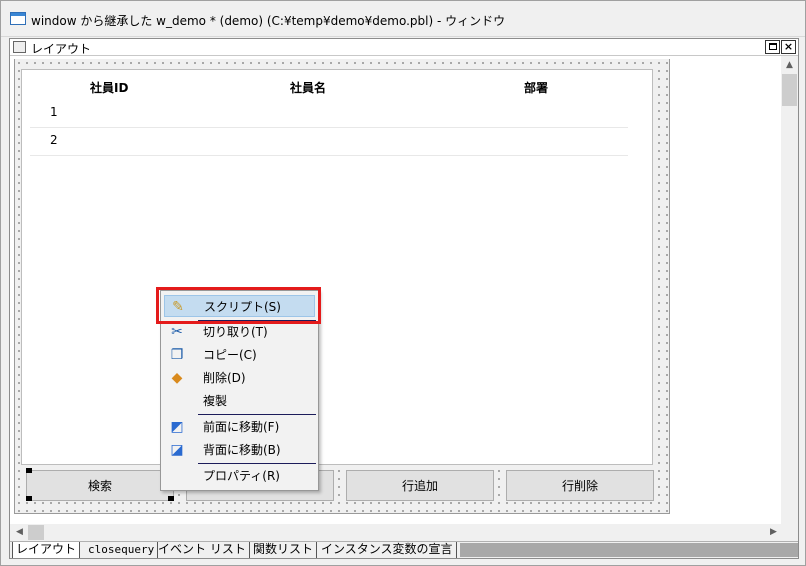 The height and width of the screenshot is (566, 806). Describe the element at coordinates (239, 401) in the screenshot. I see `menu-item-duplicate: 複製` at that location.